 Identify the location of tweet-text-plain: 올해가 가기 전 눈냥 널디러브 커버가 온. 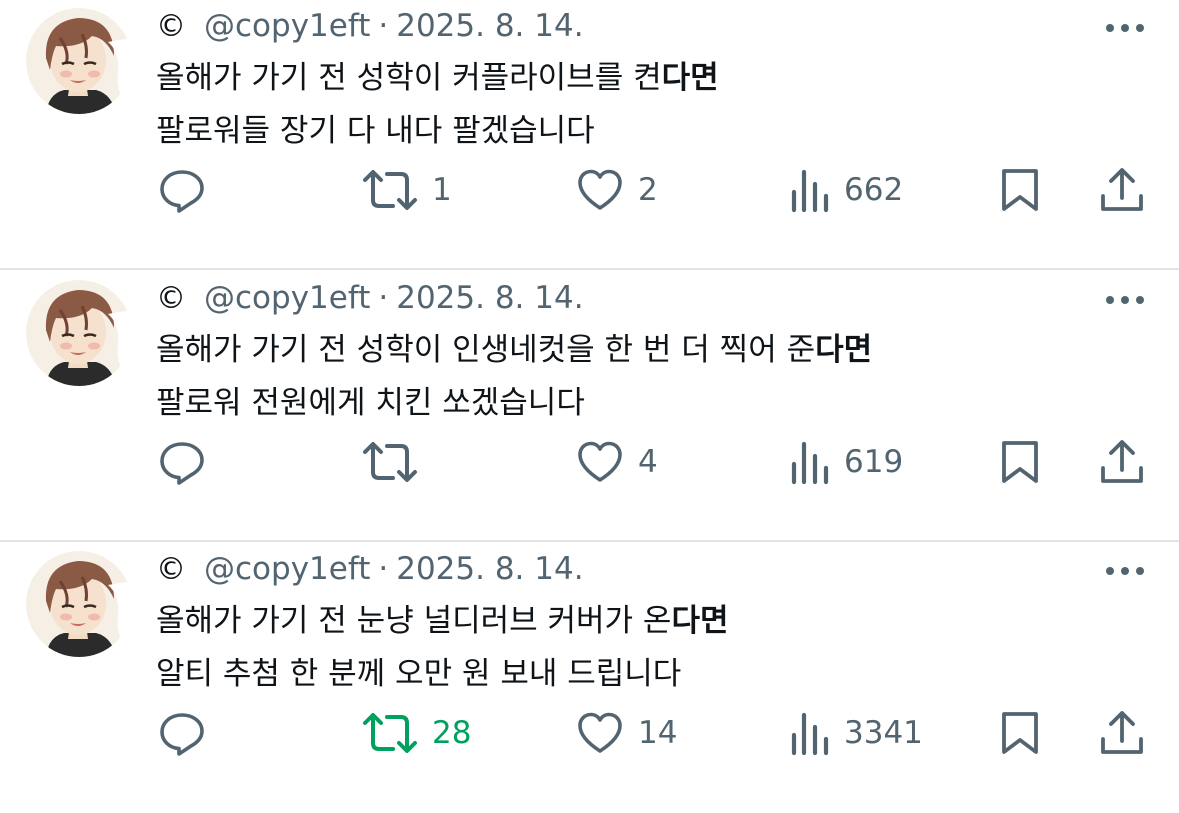
(414, 621).